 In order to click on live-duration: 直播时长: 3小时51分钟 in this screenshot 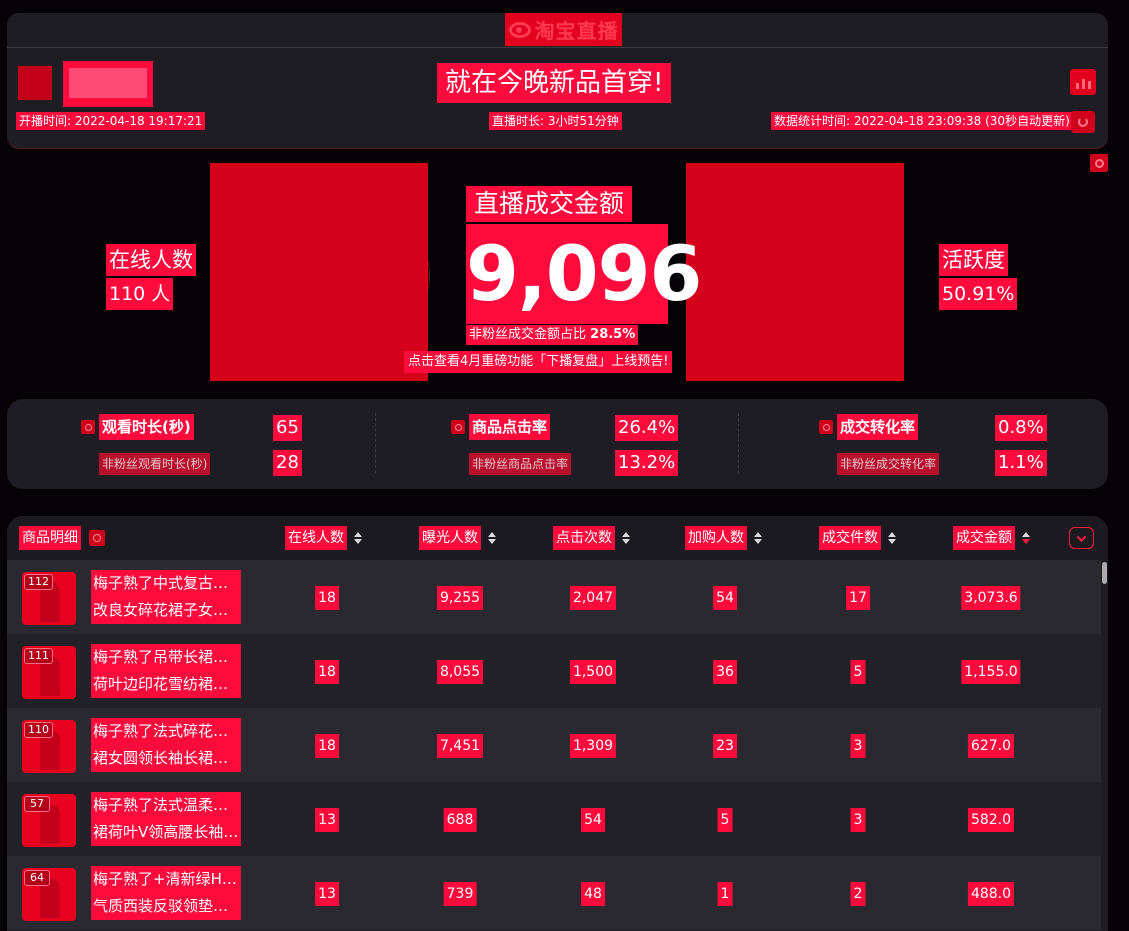, I will do `click(555, 121)`.